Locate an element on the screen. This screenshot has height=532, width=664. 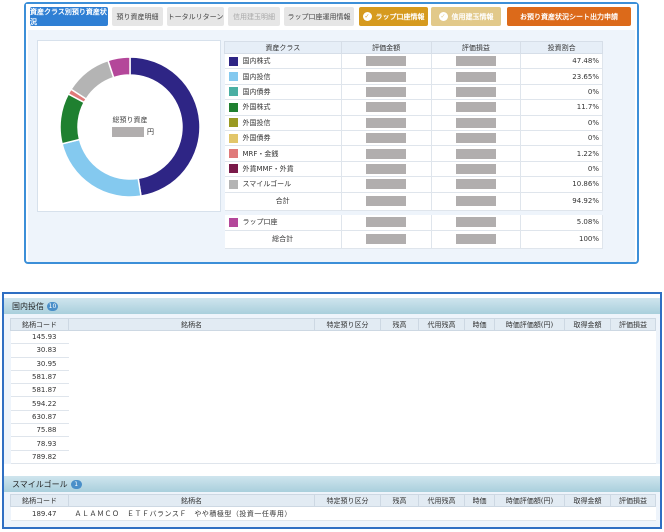
table-row: 国内株式 47.48% is located at coordinates (413, 61).